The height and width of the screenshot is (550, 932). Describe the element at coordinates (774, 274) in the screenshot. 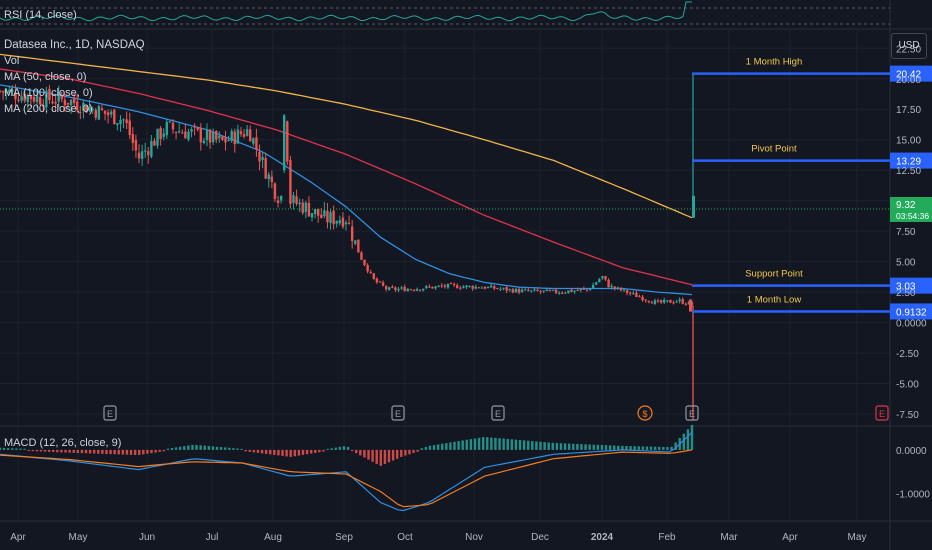

I see `level-name-2: Support Point` at that location.